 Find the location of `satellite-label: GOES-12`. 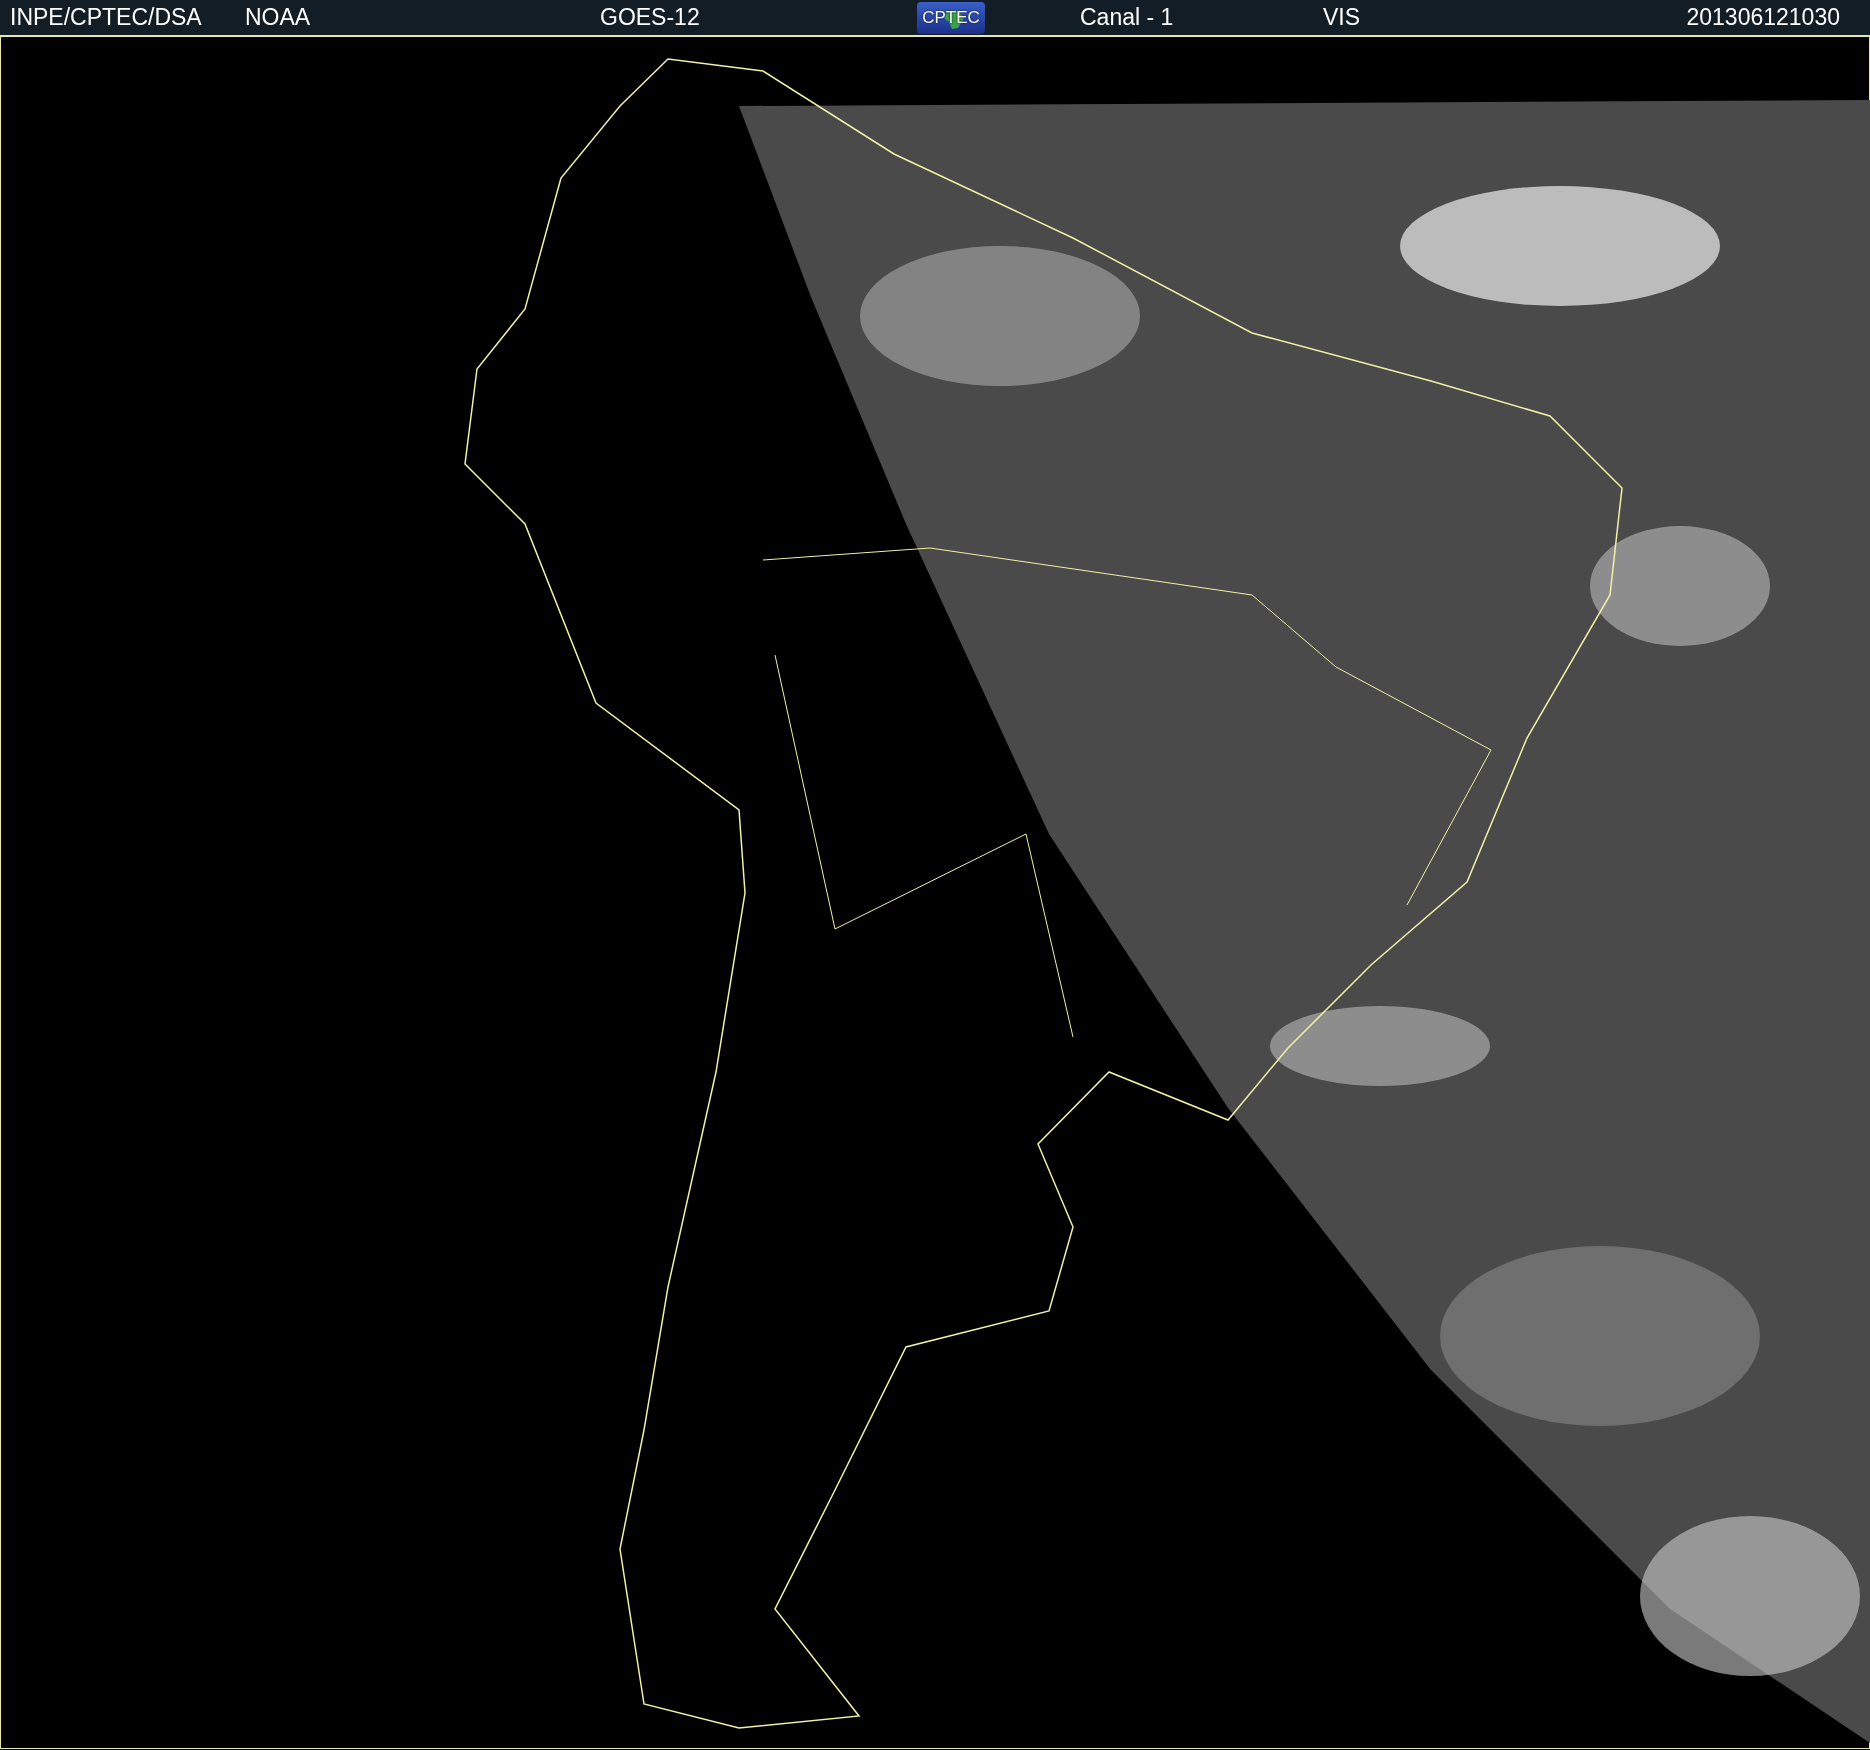

satellite-label: GOES-12 is located at coordinates (650, 17).